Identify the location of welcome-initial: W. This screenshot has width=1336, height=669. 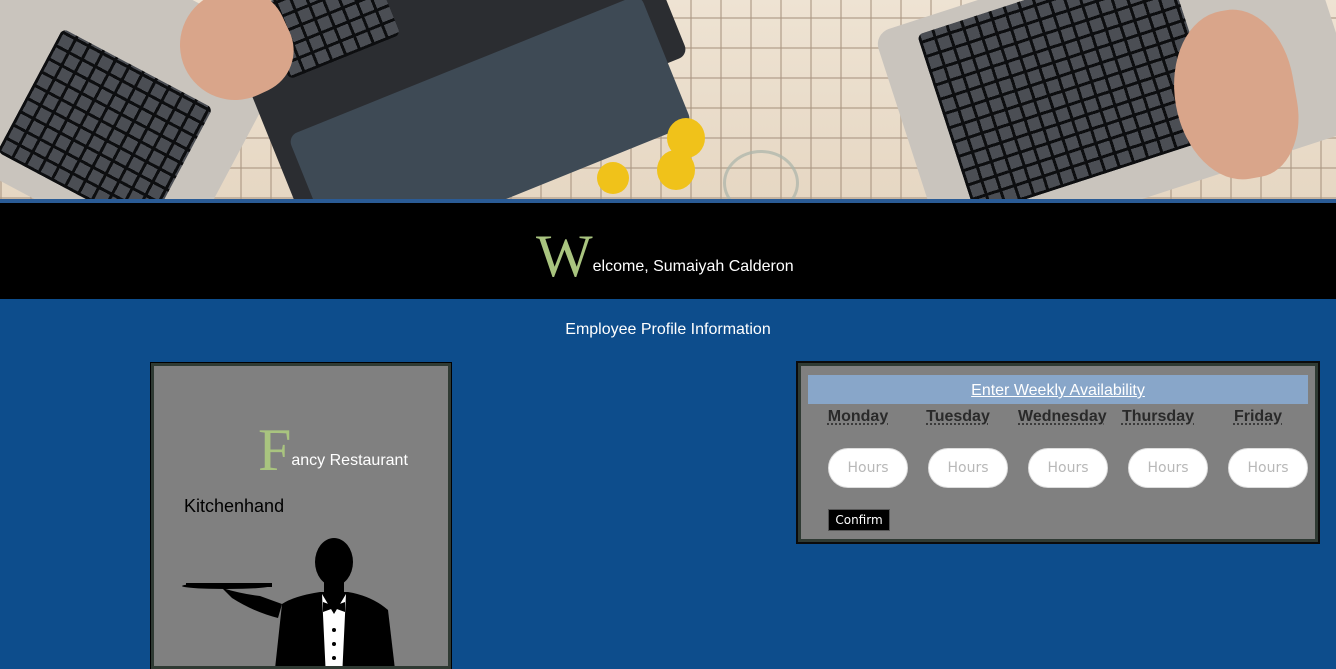
(564, 256).